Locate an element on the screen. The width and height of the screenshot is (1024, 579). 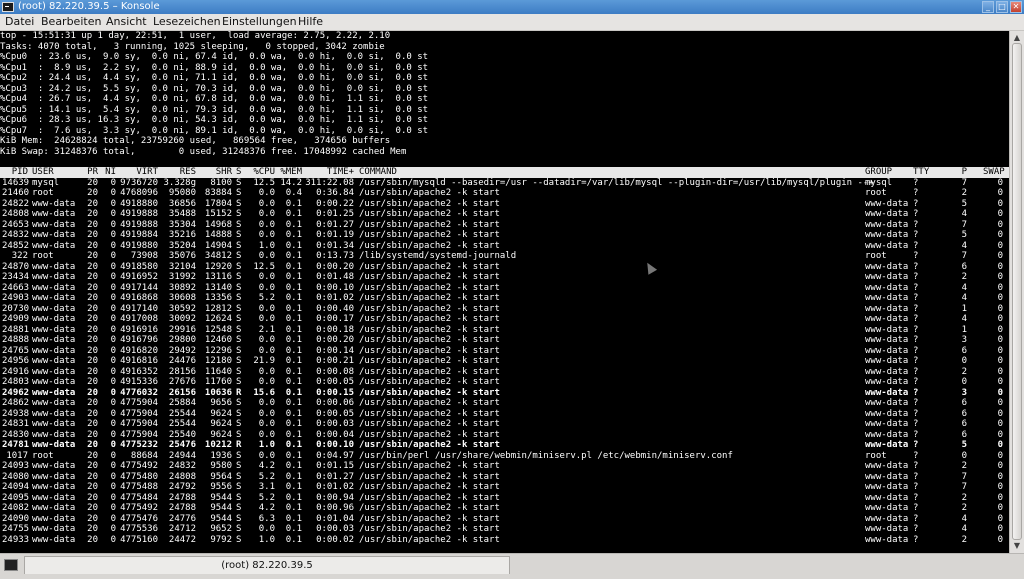
cell-time: 0:00.15 is located at coordinates (335, 392).